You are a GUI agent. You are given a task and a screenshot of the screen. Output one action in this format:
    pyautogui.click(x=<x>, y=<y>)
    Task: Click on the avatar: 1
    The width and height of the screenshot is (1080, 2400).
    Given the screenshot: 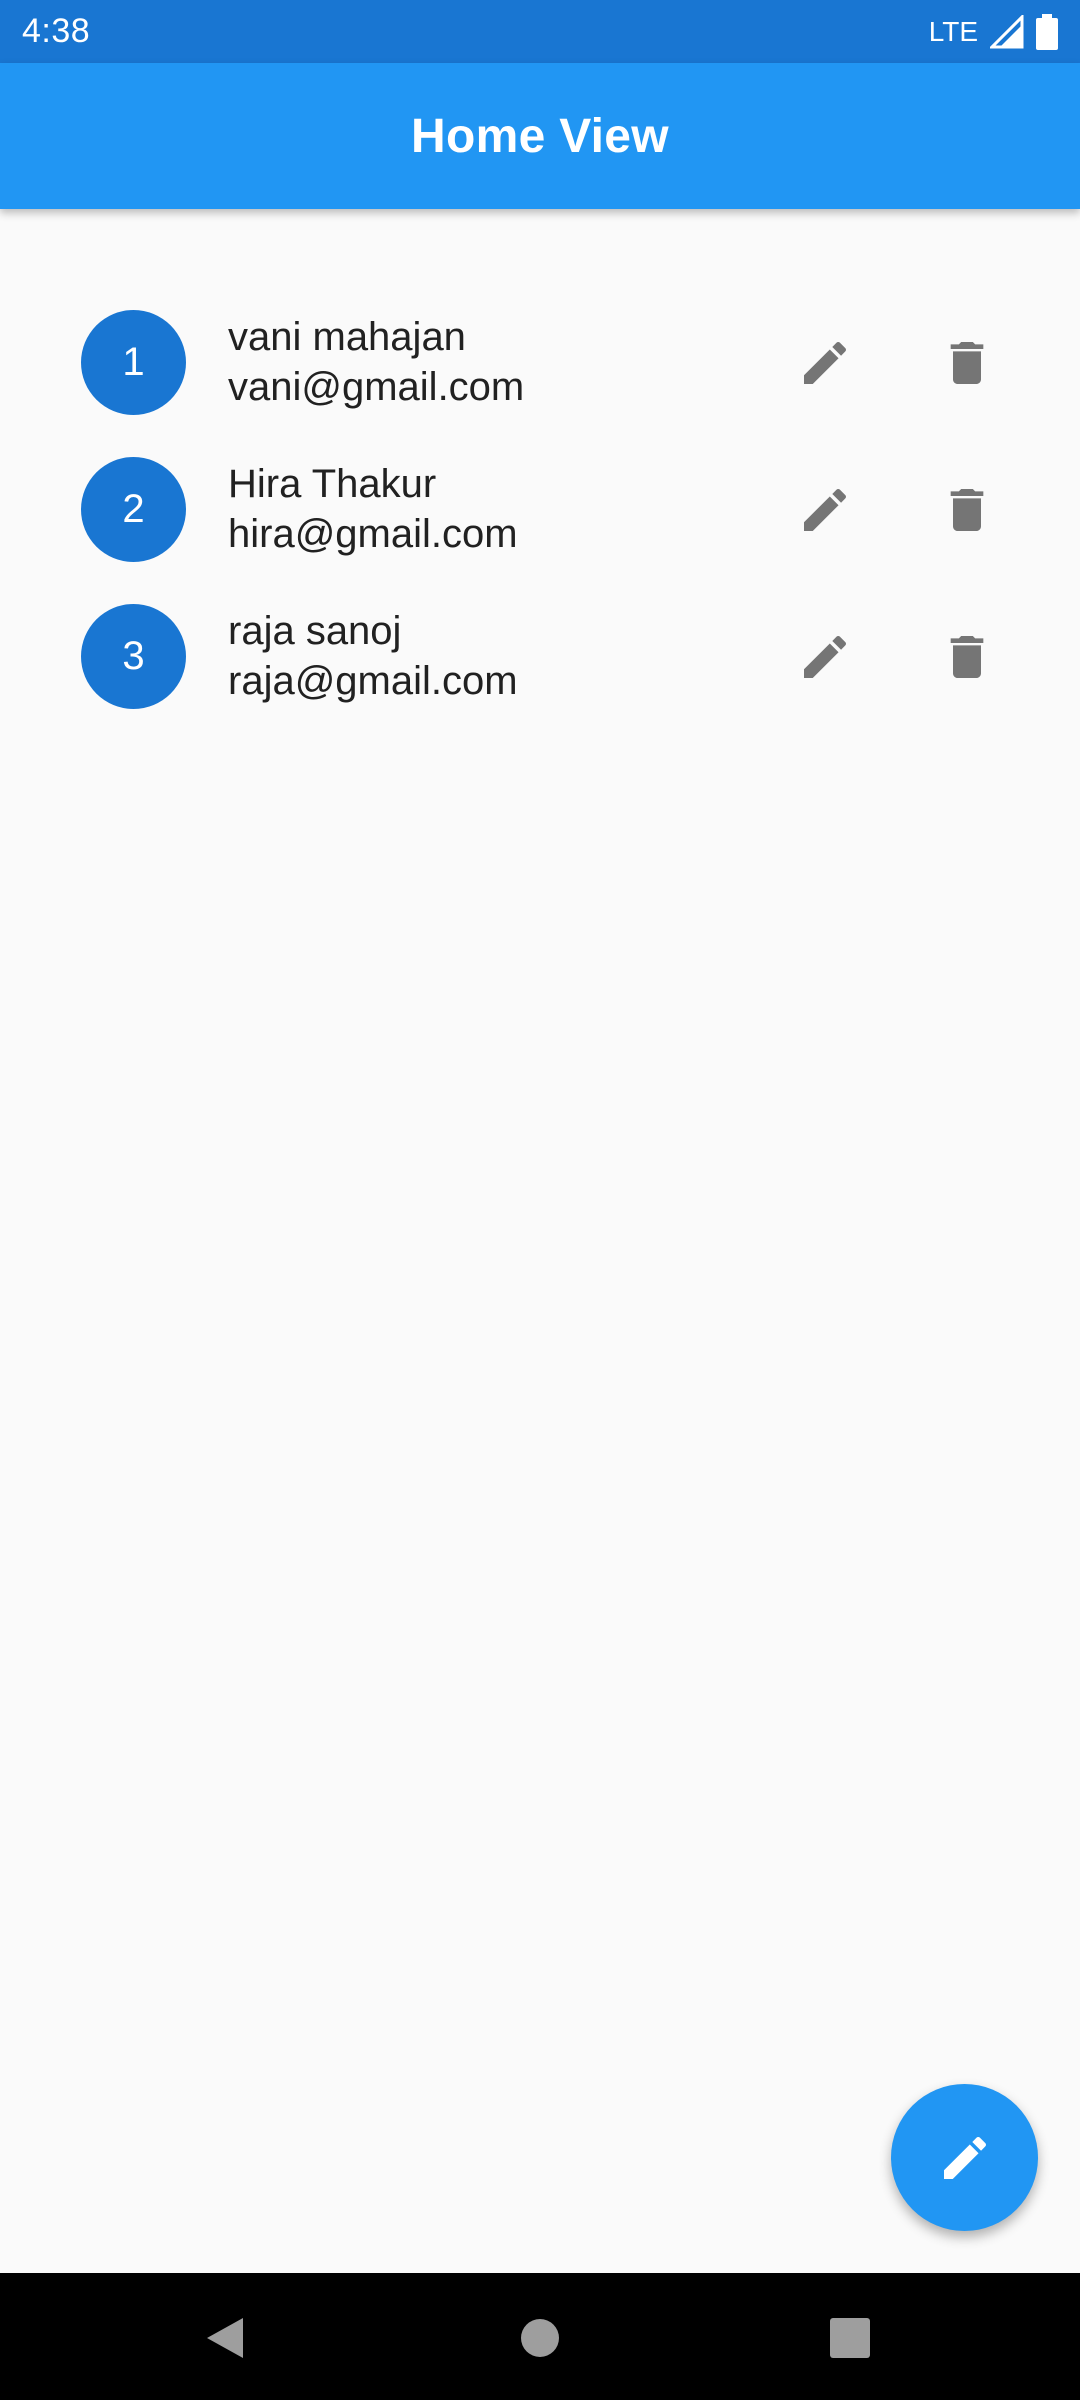 What is the action you would take?
    pyautogui.click(x=133, y=362)
    